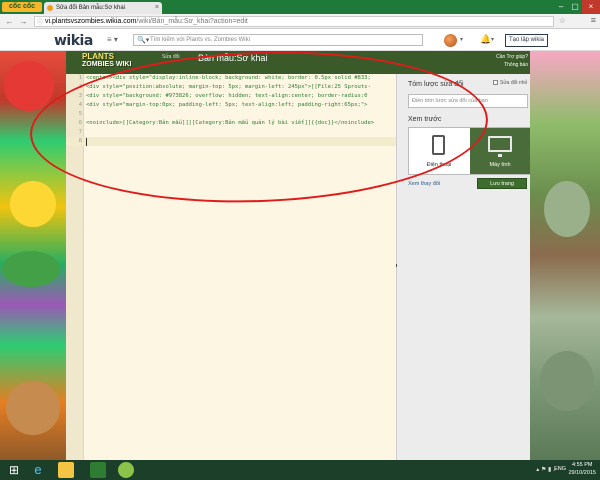 The height and width of the screenshot is (480, 600). What do you see at coordinates (192, 21) in the screenshot?
I see `url-path: /wiki/Bản_mẫu:Sơ_khai?action=edit` at bounding box center [192, 21].